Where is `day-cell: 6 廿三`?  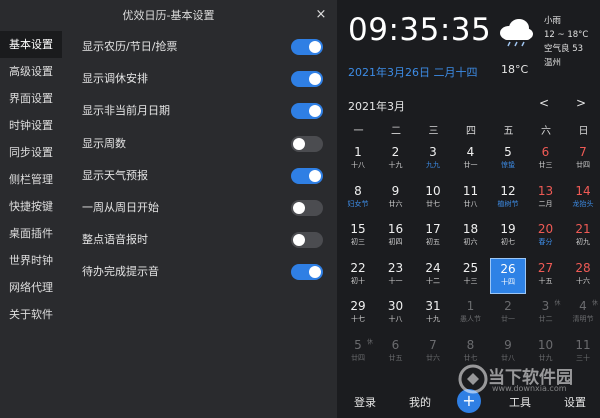
day-cell: 6 廿三 is located at coordinates (546, 160).